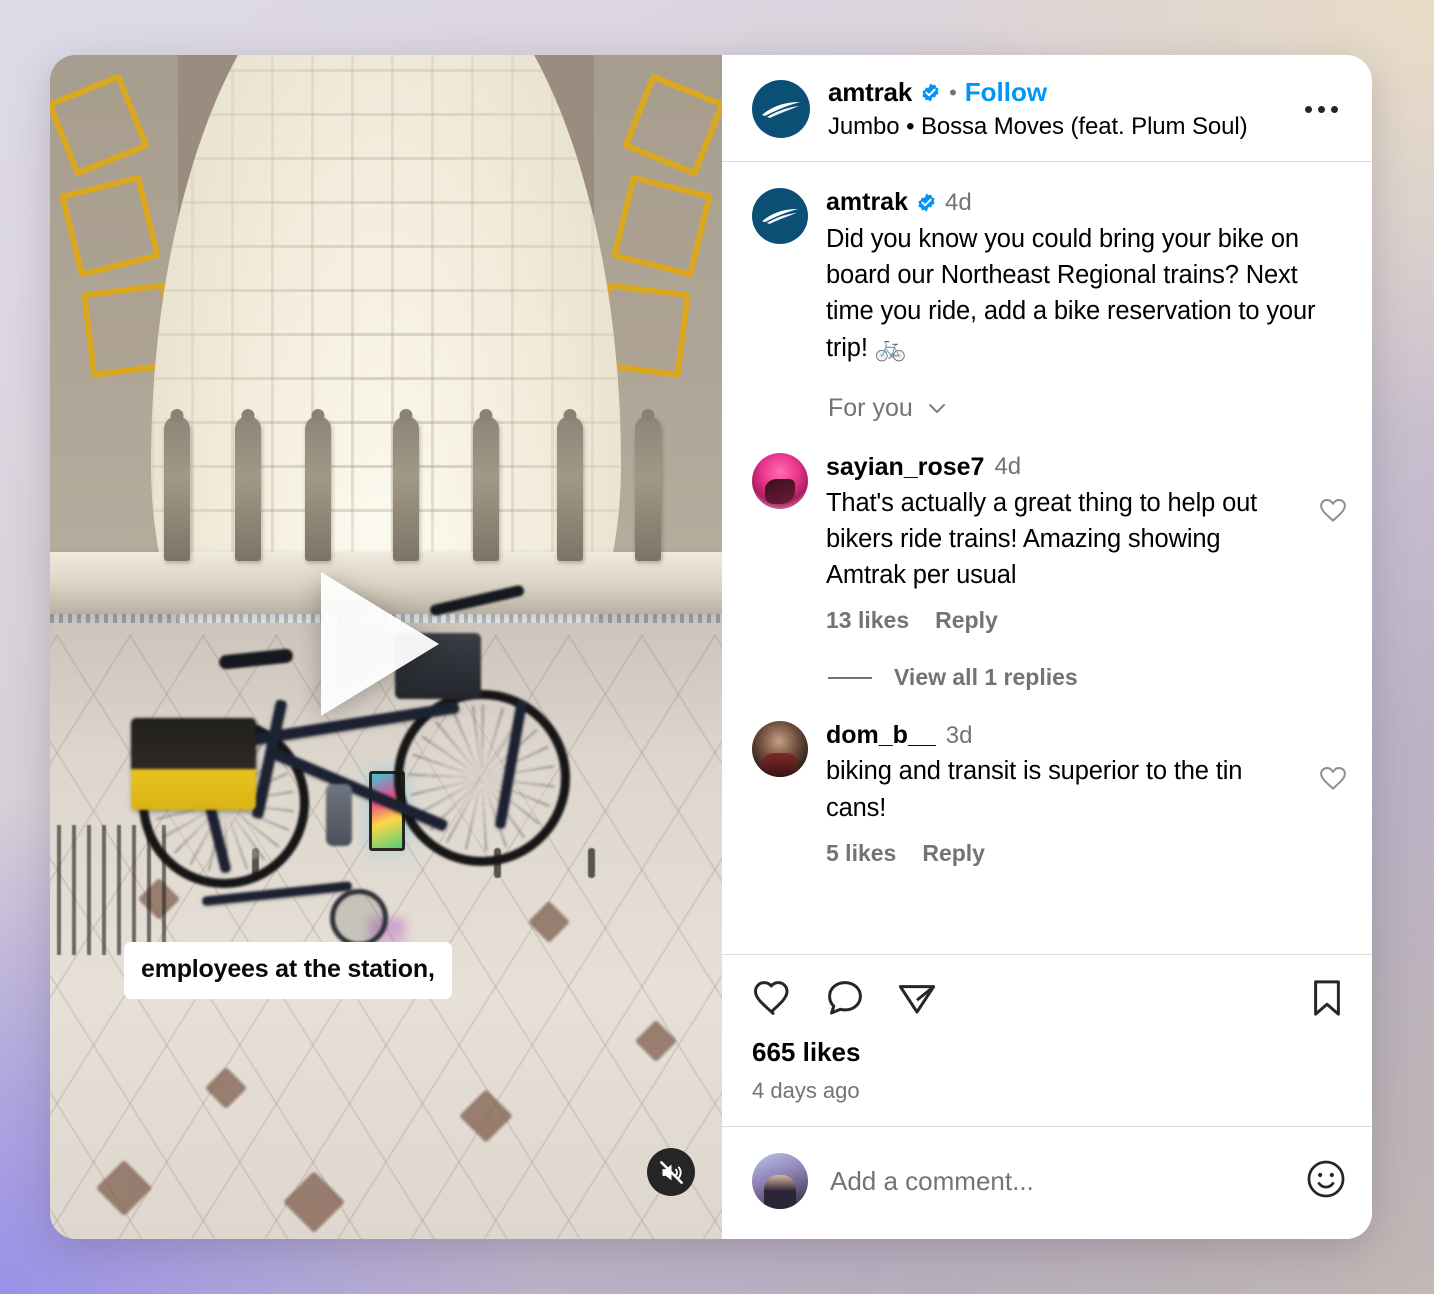  Describe the element at coordinates (256, 658) in the screenshot. I see `saddle` at that location.